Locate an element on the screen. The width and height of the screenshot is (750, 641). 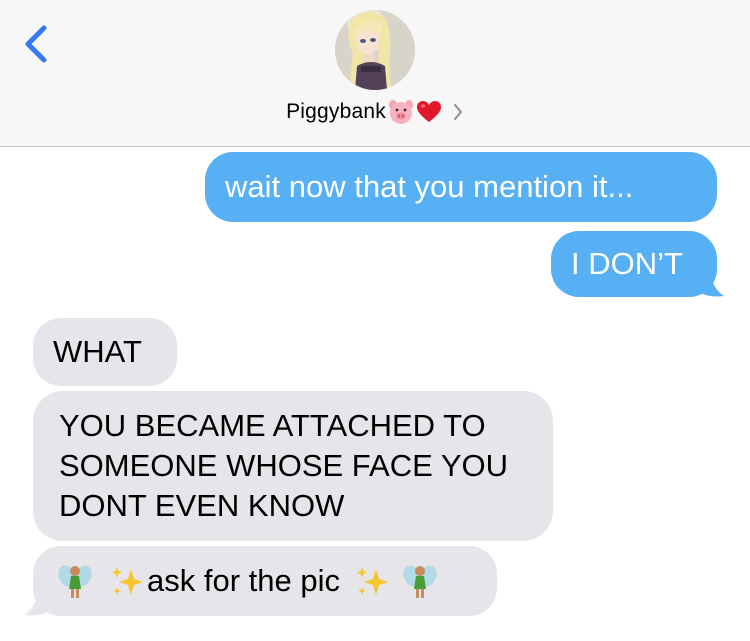
contact-name: Piggybank is located at coordinates (336, 111).